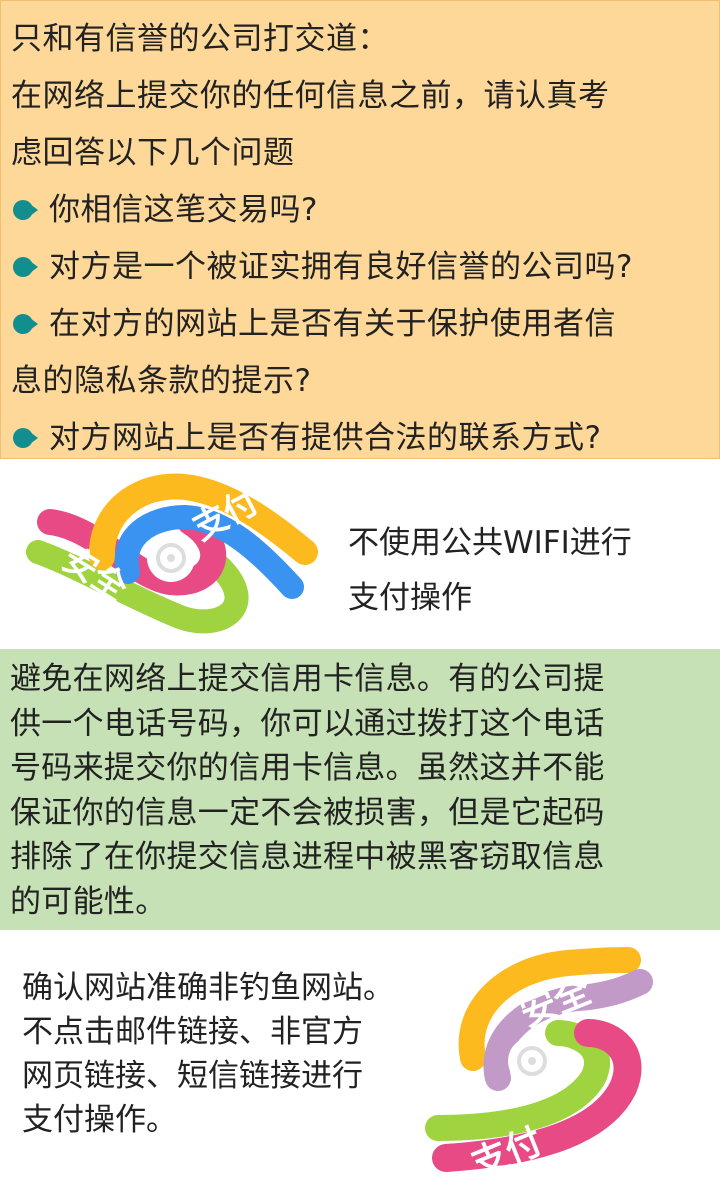  Describe the element at coordinates (332, 324) in the screenshot. I see `question-text: 在对方的网站上是否有关于保护使用者信` at that location.